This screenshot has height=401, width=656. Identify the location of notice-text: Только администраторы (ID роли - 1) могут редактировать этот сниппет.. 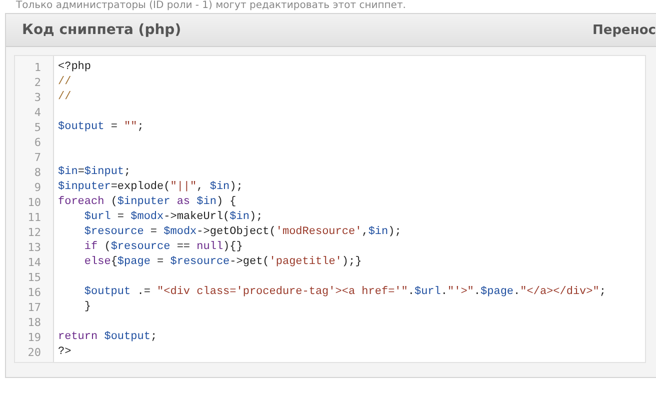
(211, 6).